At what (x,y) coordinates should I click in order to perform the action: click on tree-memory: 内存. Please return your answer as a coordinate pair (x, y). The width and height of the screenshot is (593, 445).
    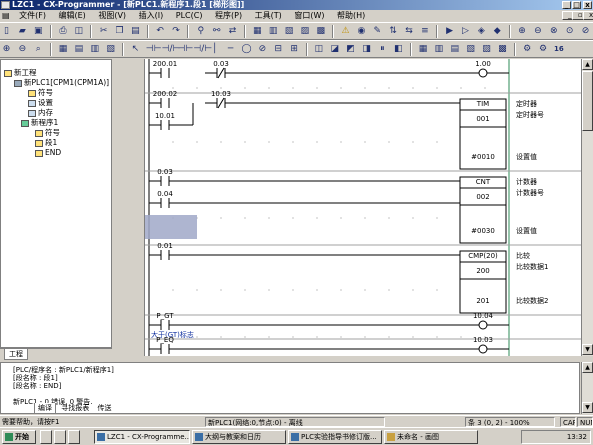
    Looking at the image, I should click on (40, 112).